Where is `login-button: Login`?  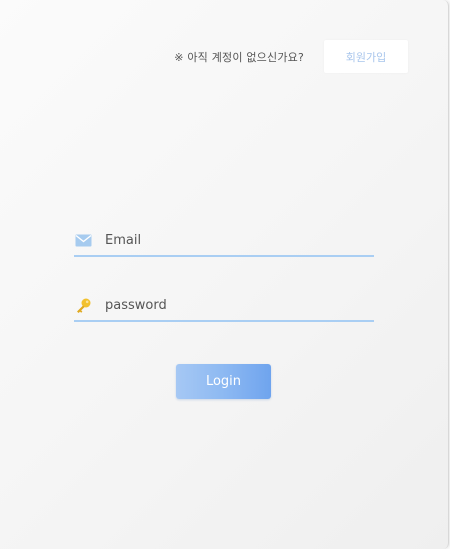 login-button: Login is located at coordinates (223, 381).